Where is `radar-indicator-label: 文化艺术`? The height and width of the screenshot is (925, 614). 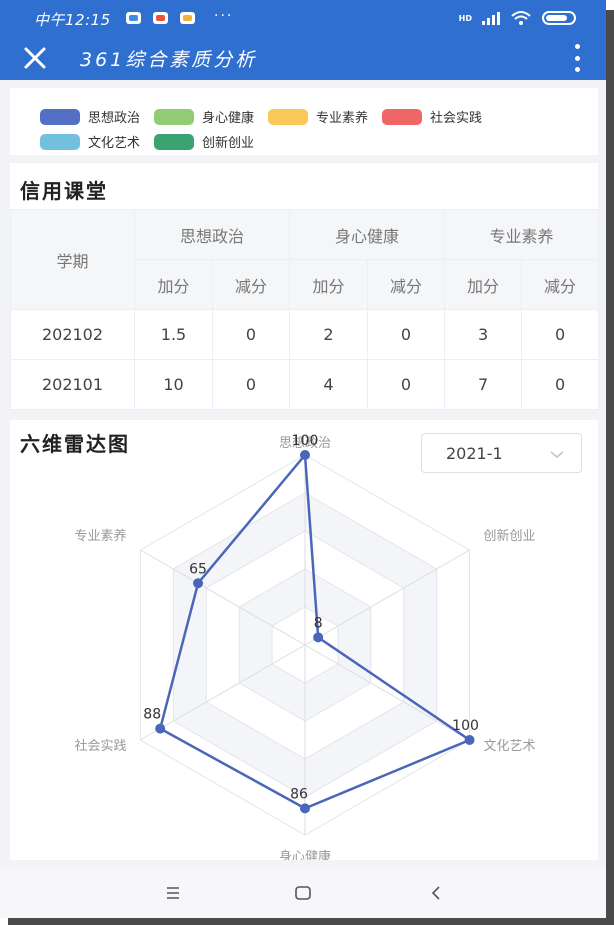
radar-indicator-label: 文化艺术 is located at coordinates (510, 746).